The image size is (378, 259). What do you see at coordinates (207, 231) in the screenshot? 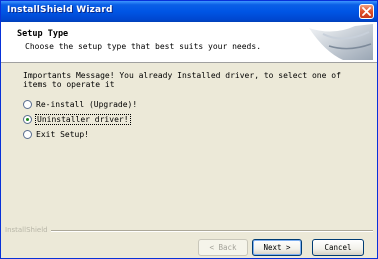
I see `footer-separator` at bounding box center [207, 231].